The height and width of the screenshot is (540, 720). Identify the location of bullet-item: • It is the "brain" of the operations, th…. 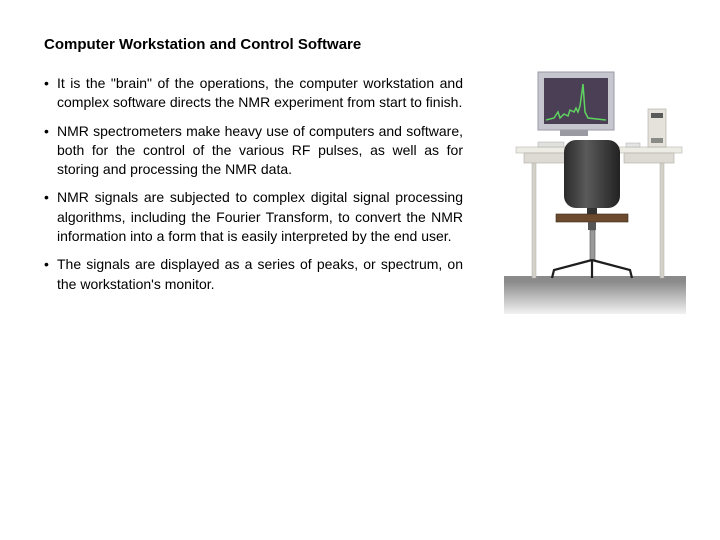
(253, 93).